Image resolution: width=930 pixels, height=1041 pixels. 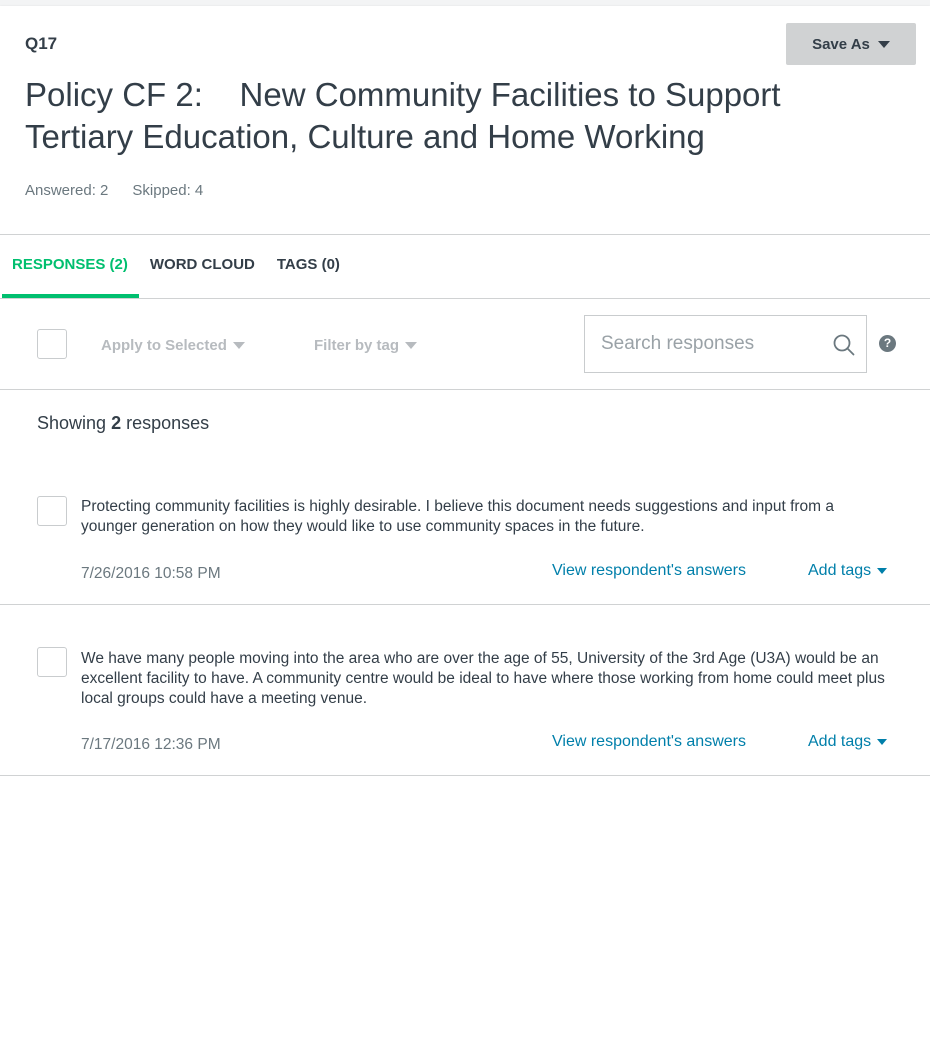 What do you see at coordinates (41, 43) in the screenshot?
I see `question-number: Q17` at bounding box center [41, 43].